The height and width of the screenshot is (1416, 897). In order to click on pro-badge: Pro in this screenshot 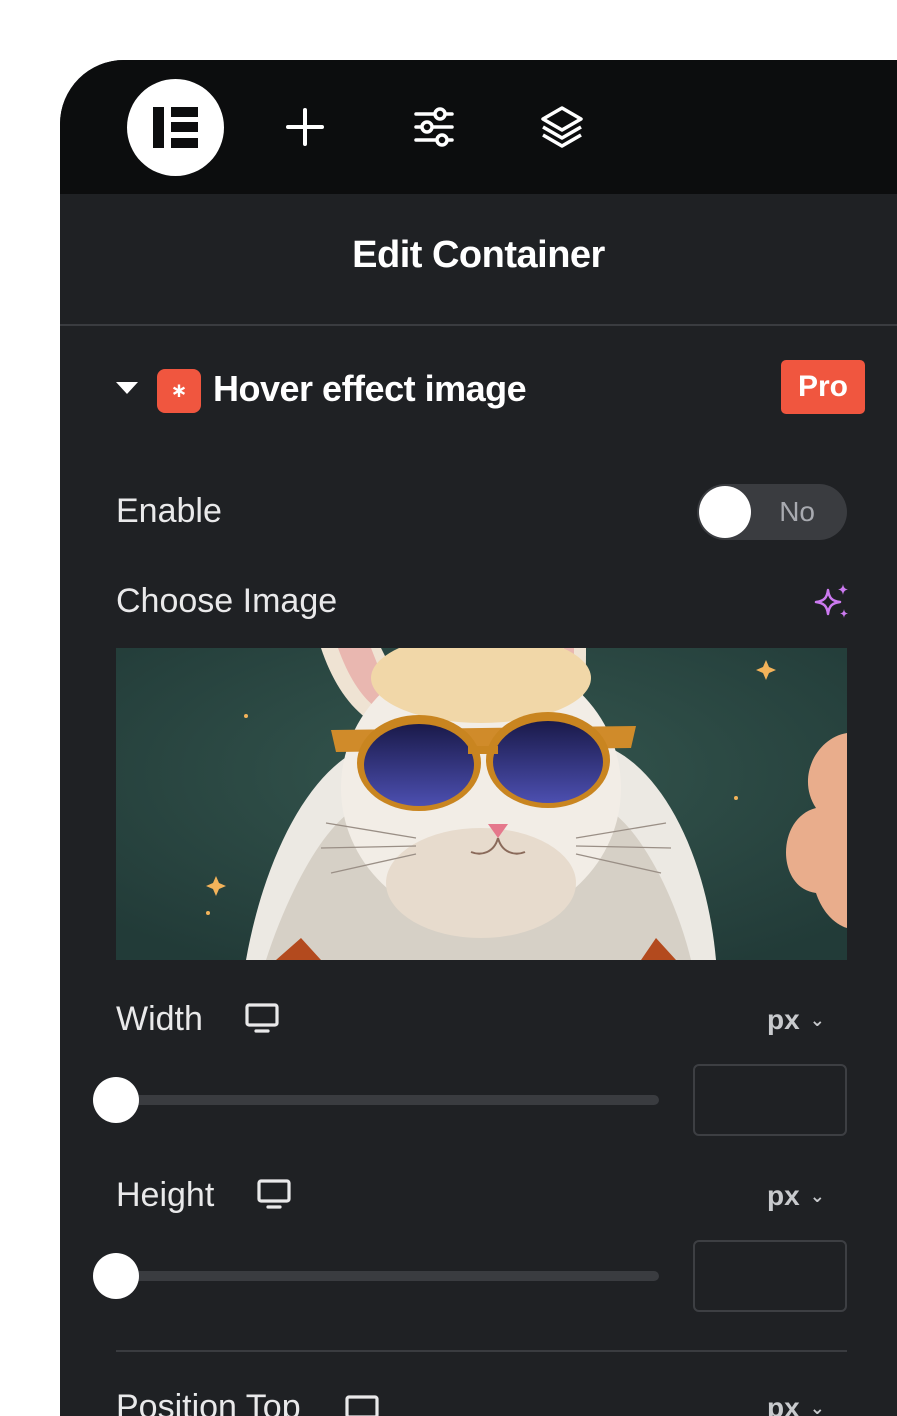, I will do `click(823, 387)`.